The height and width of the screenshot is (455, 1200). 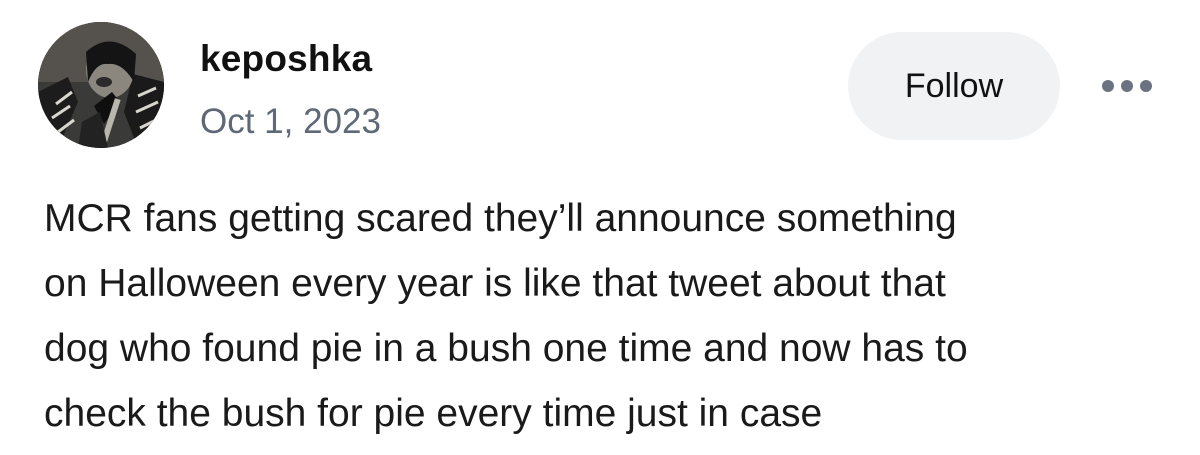 I want to click on author-username: keposhka, so click(x=286, y=59).